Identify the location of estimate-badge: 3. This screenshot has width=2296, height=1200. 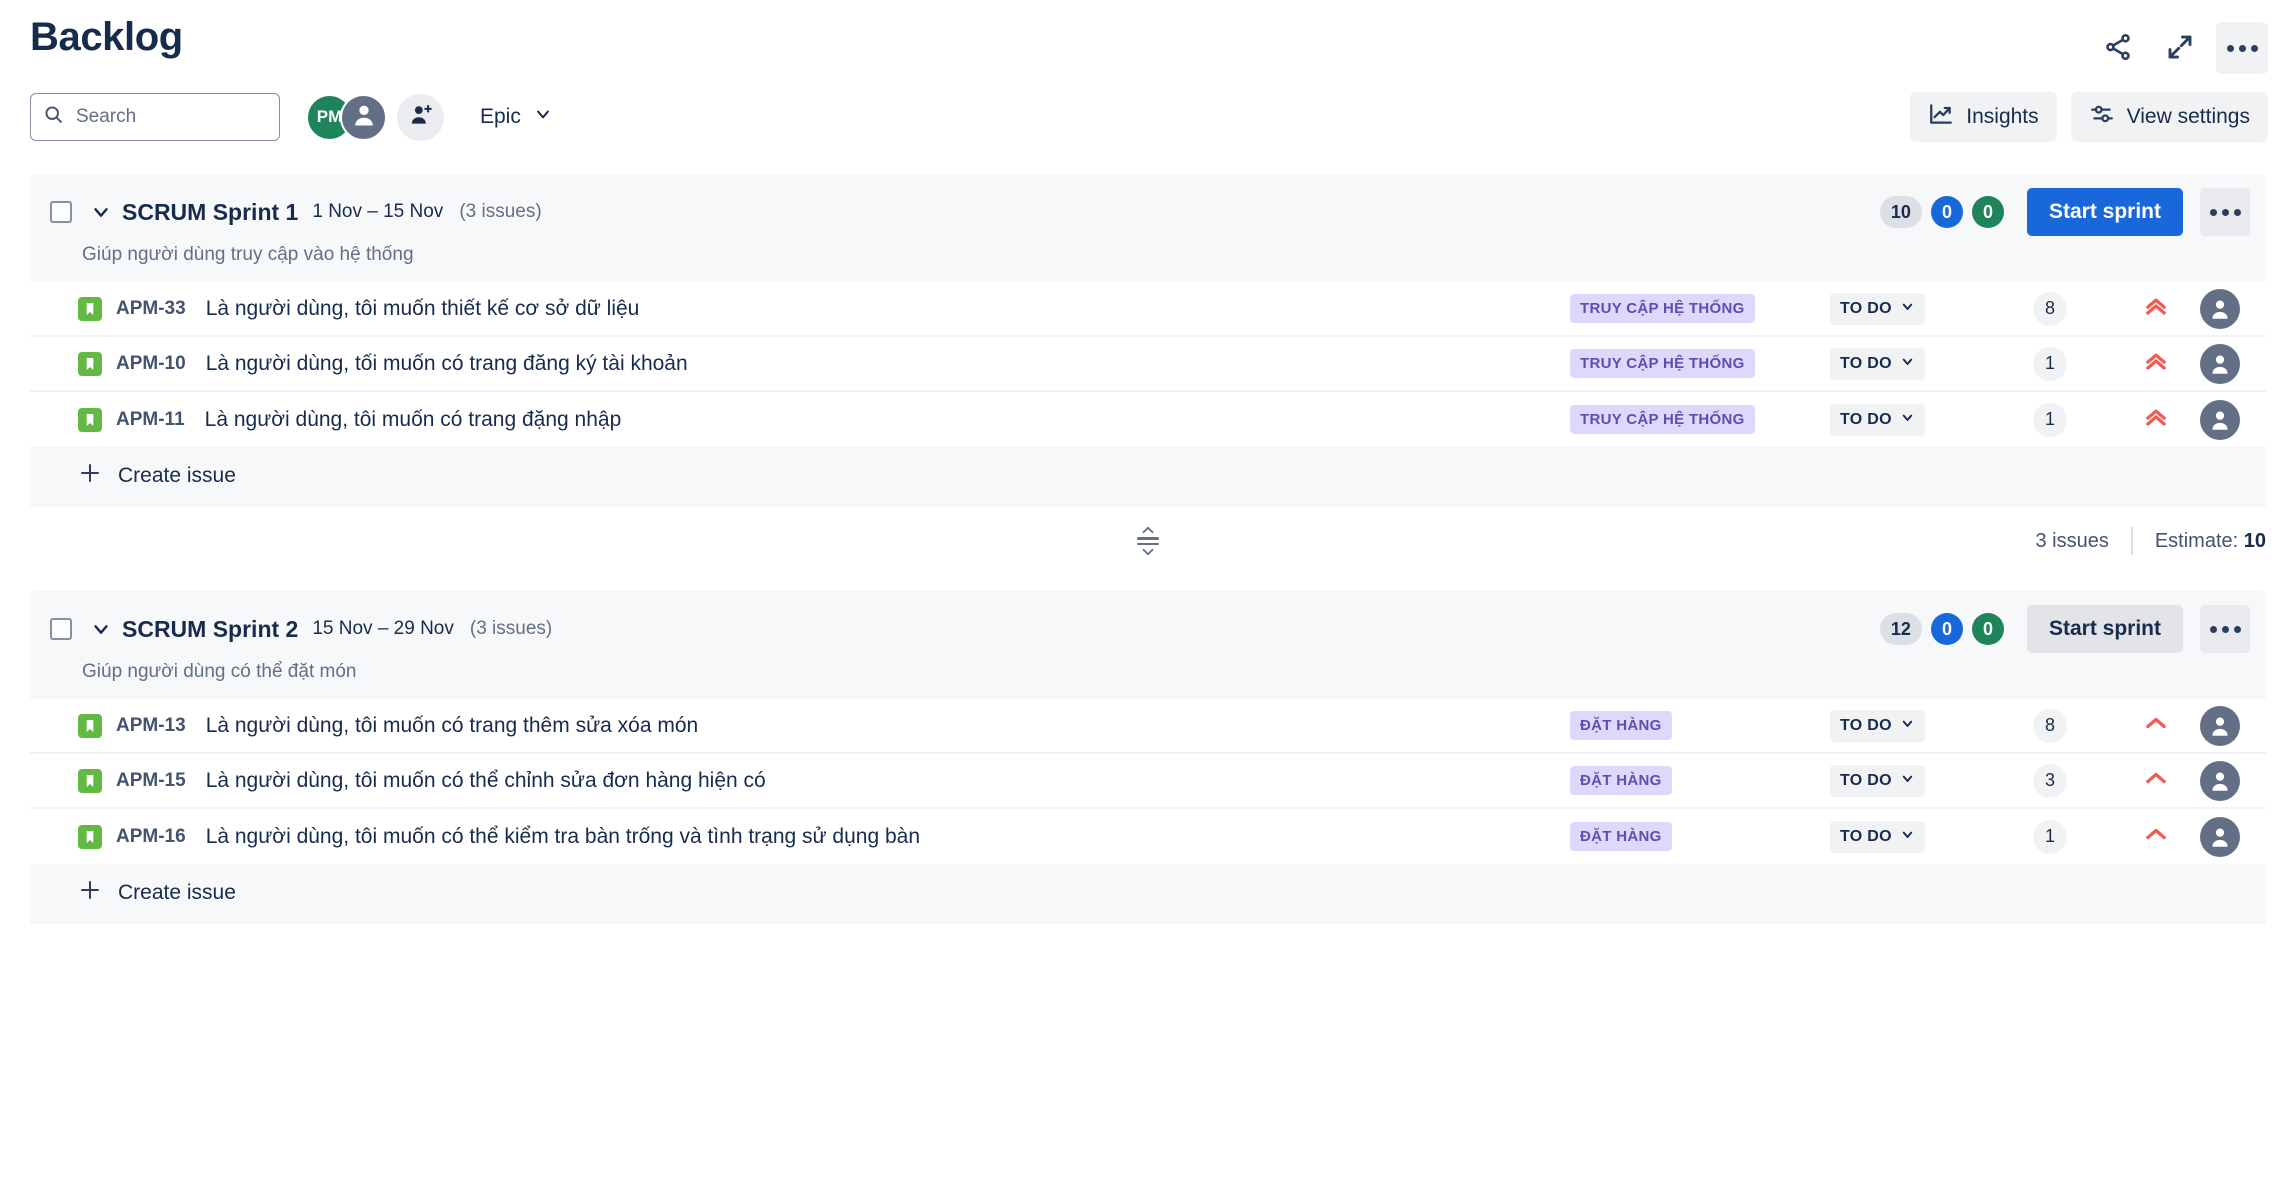
(2050, 780).